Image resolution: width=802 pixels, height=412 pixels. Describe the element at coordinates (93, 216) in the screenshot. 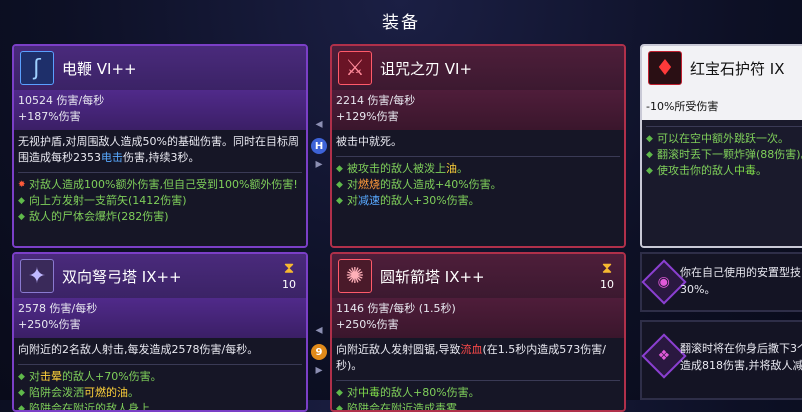

I see `modifier-line: ◆ 敌人的尸体会爆炸(282伤害)` at that location.